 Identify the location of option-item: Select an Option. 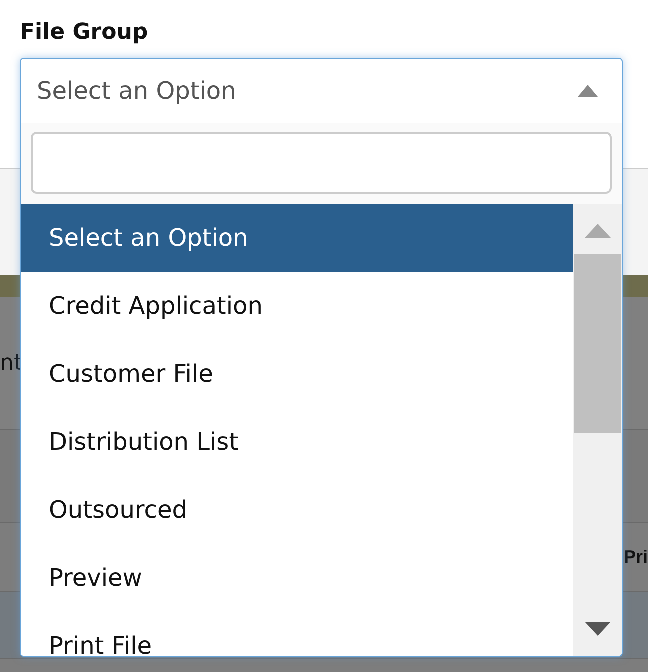
(297, 238).